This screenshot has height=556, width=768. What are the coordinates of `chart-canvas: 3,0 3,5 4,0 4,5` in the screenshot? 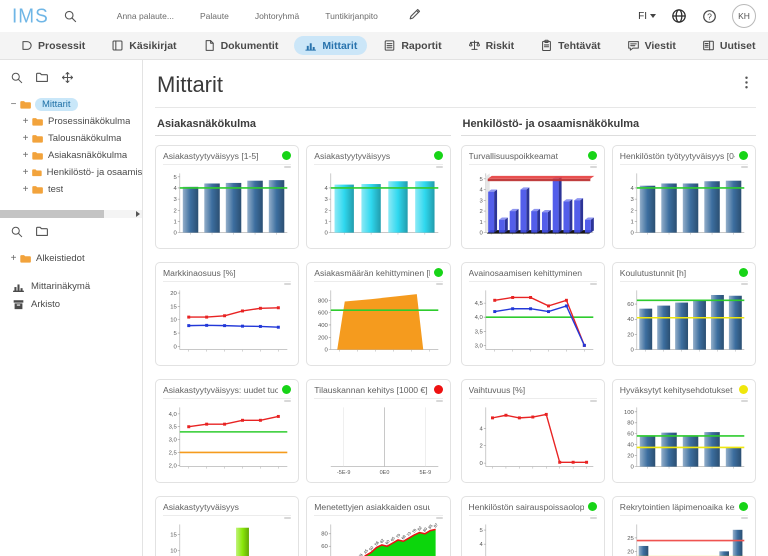 It's located at (533, 321).